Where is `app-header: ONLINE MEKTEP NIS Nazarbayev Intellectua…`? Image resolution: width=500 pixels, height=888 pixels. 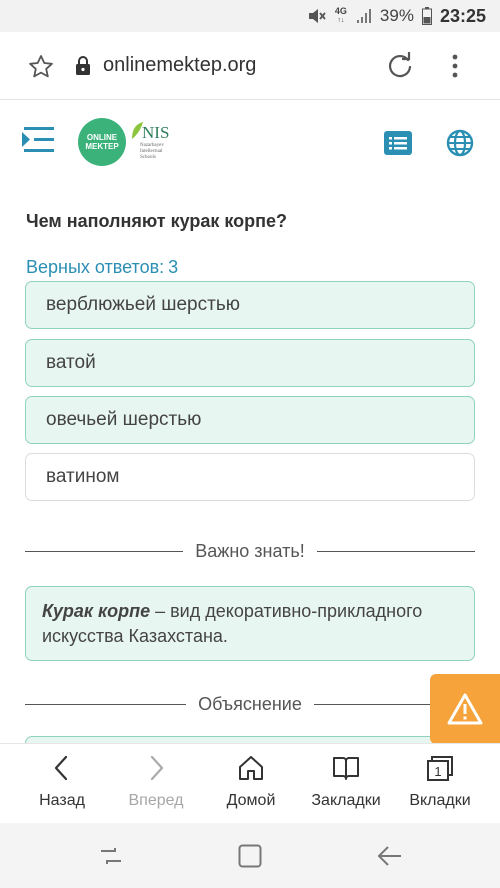
app-header: ONLINE MEKTEP NIS Nazarbayev Intellectua… is located at coordinates (250, 141).